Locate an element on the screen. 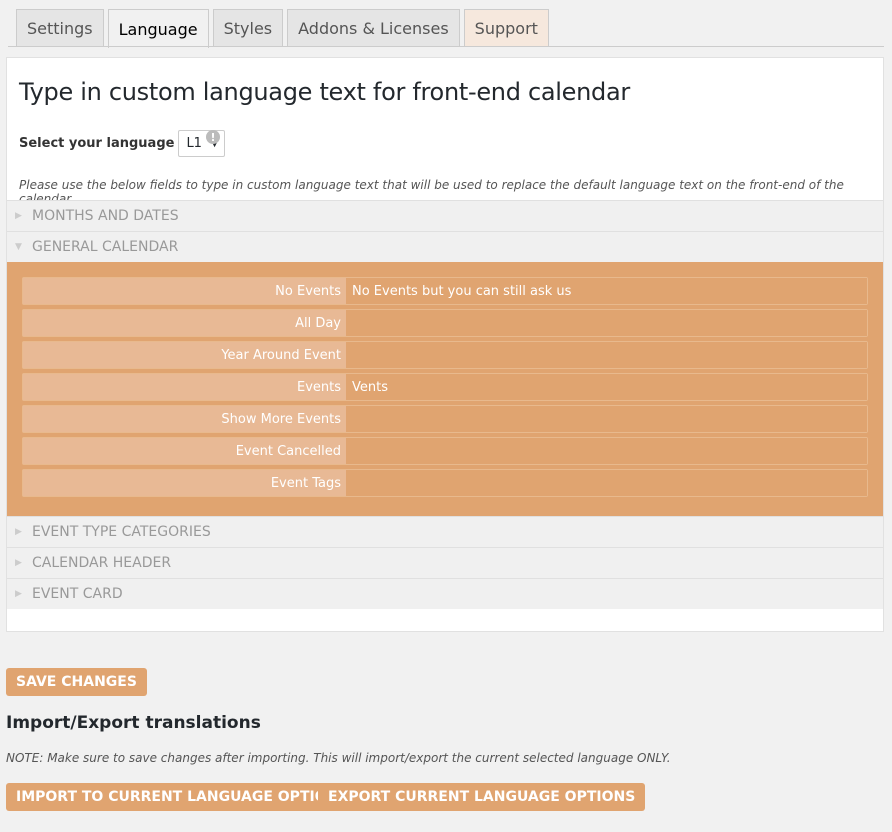 This screenshot has height=832, width=892. tab-support: Support is located at coordinates (506, 28).